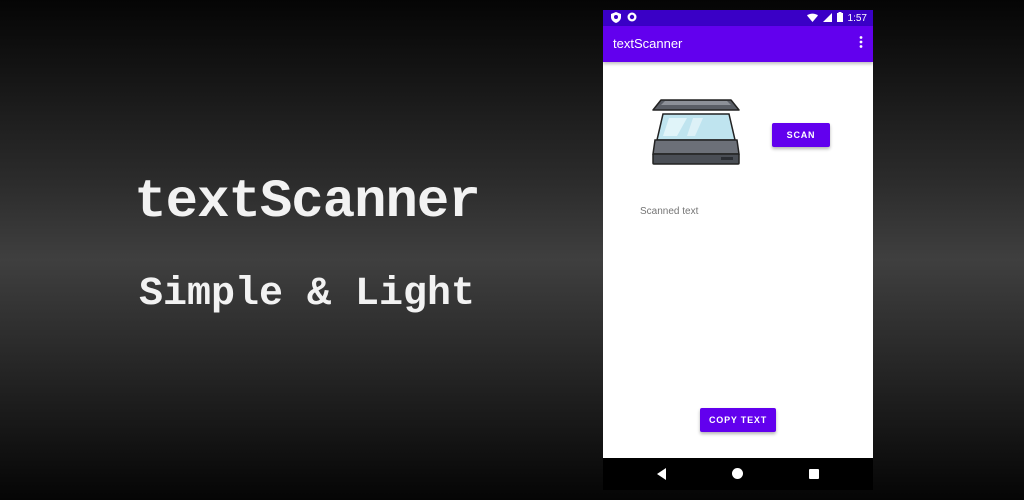  I want to click on home-icon, so click(737, 473).